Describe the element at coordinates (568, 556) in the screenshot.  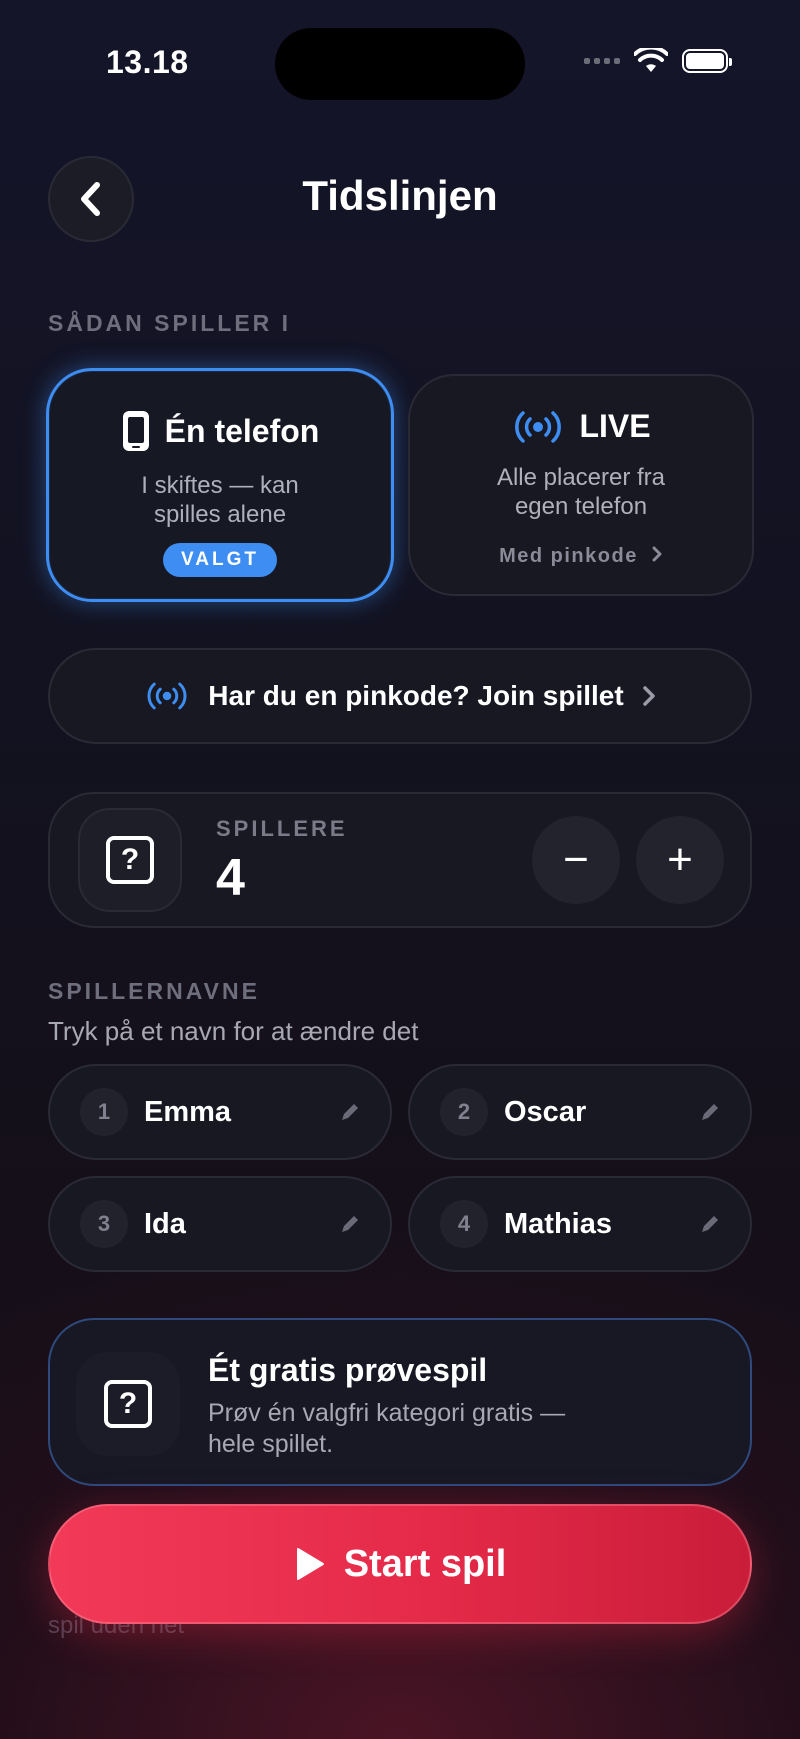
I see `pin-code-link-label: Med pinkode` at that location.